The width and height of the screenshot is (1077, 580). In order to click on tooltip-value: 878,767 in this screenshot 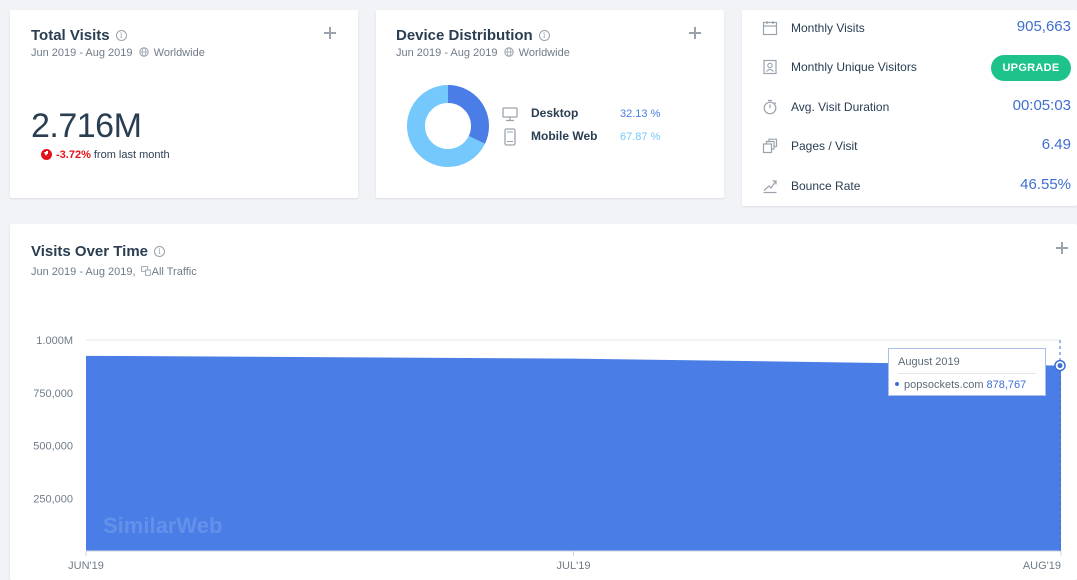, I will do `click(1006, 385)`.